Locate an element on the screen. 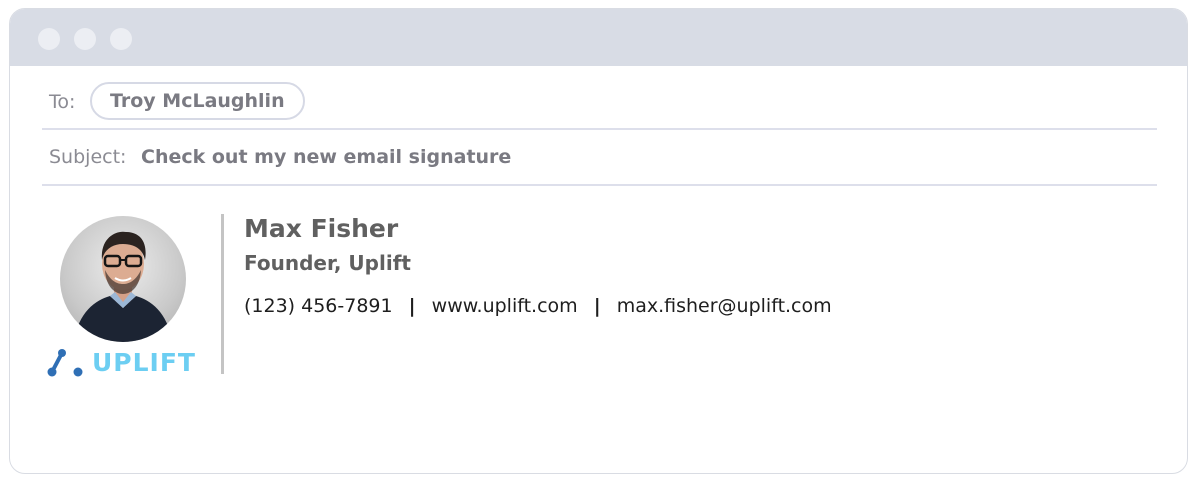 The width and height of the screenshot is (1200, 481). subject-label: Subject: is located at coordinates (88, 157).